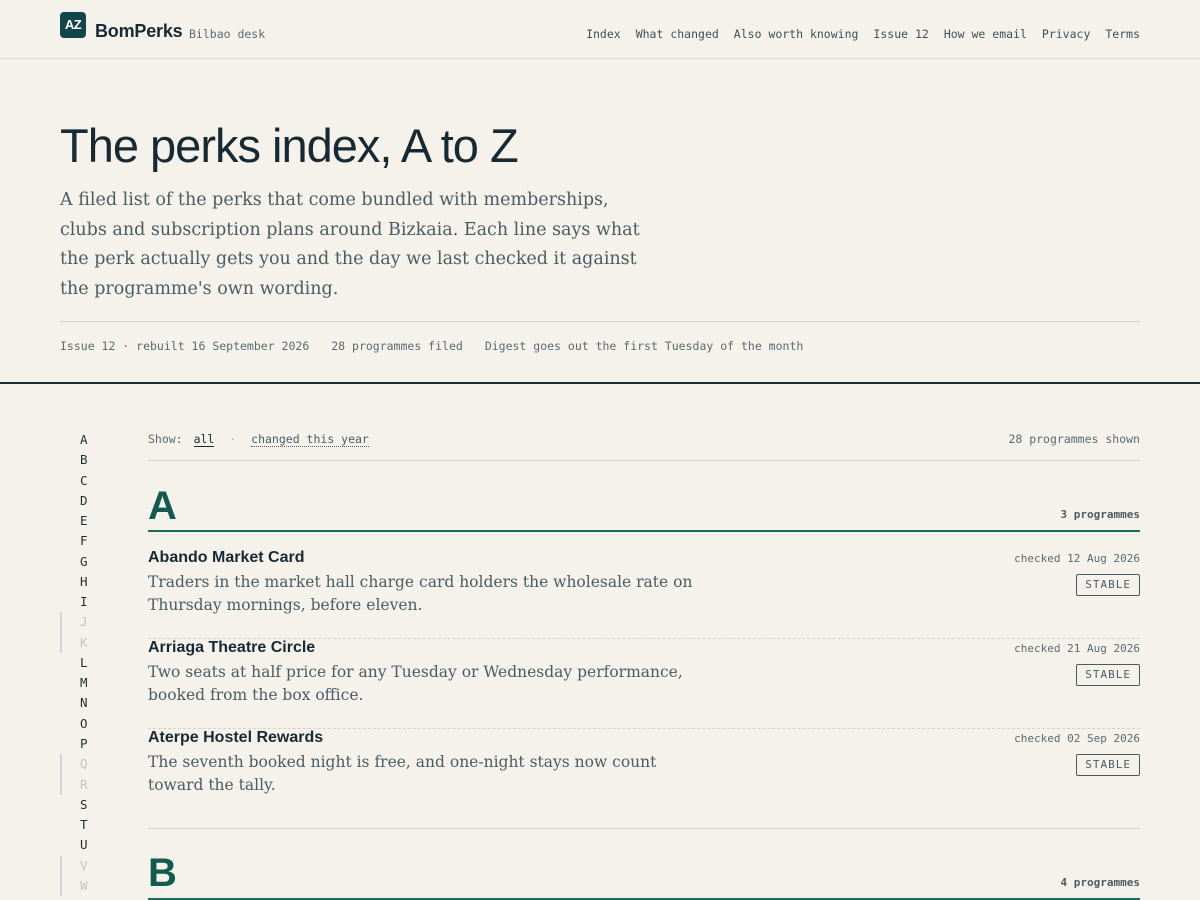 The image size is (1200, 900). I want to click on filter-divider, so click(644, 460).